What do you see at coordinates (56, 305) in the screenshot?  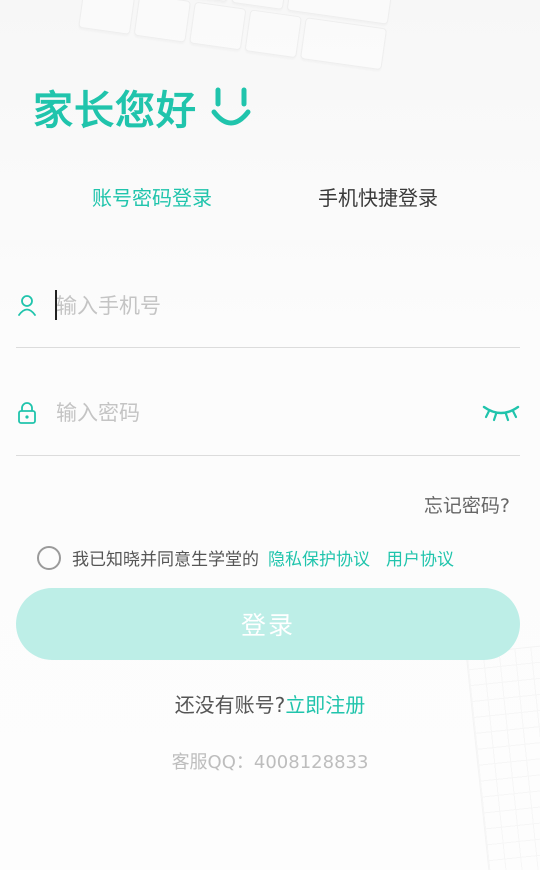 I see `text-caret` at bounding box center [56, 305].